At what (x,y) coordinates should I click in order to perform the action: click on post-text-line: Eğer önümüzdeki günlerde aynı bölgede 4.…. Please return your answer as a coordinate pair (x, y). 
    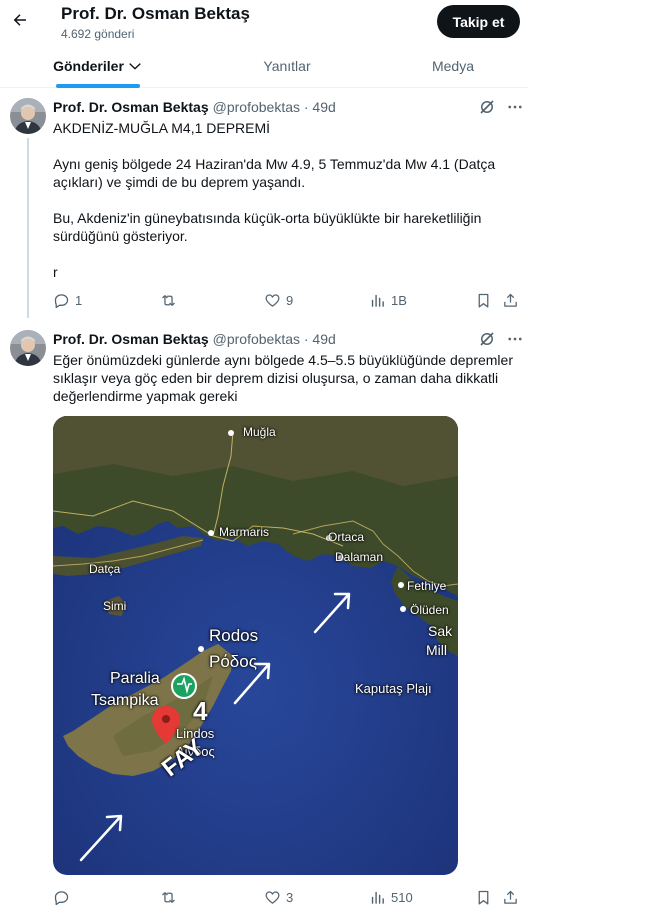
    Looking at the image, I should click on (283, 360).